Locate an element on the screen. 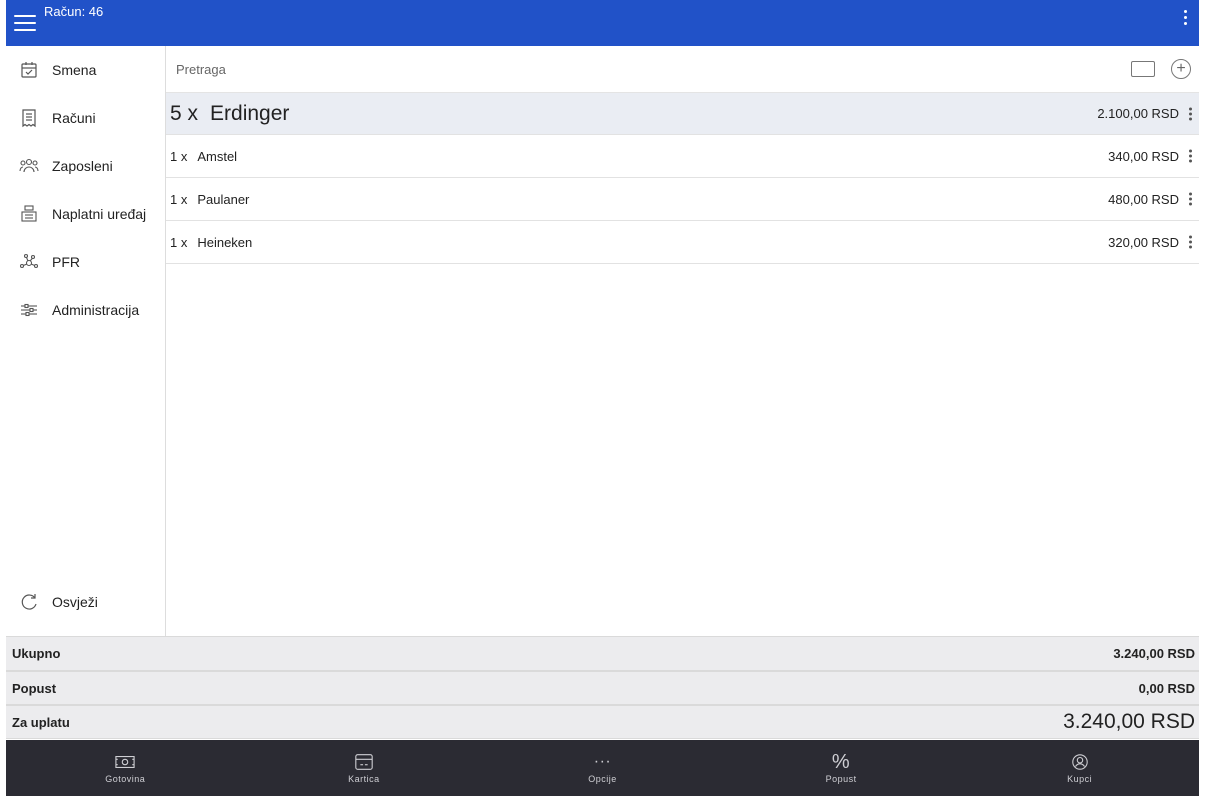 Image resolution: width=1205 pixels, height=796 pixels. card-button: Kartica is located at coordinates (364, 768).